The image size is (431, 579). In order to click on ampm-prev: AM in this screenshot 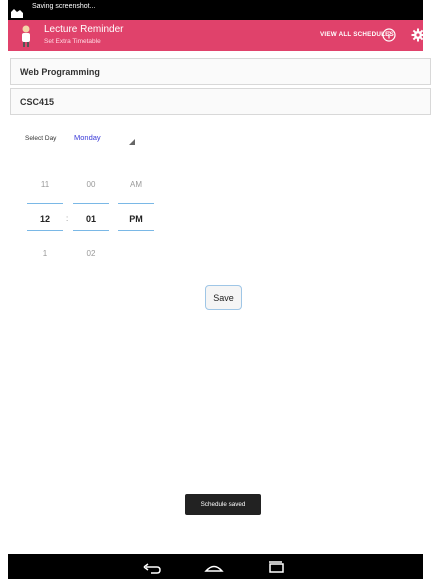, I will do `click(136, 184)`.